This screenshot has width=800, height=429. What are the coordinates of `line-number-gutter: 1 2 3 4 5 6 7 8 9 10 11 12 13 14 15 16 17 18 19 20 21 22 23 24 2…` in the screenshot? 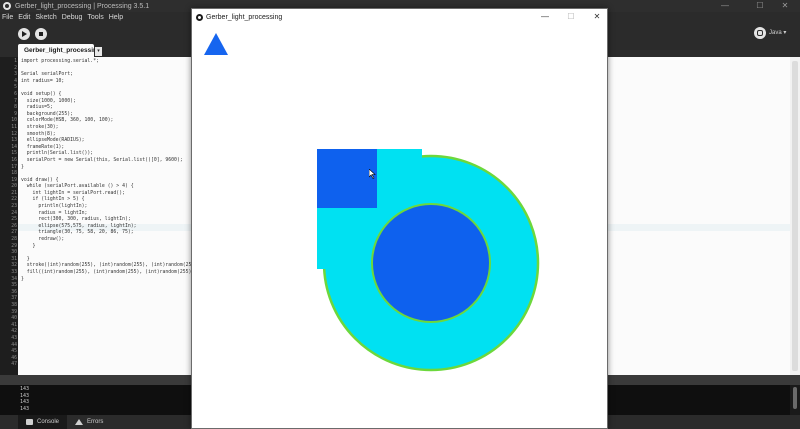 It's located at (9, 216).